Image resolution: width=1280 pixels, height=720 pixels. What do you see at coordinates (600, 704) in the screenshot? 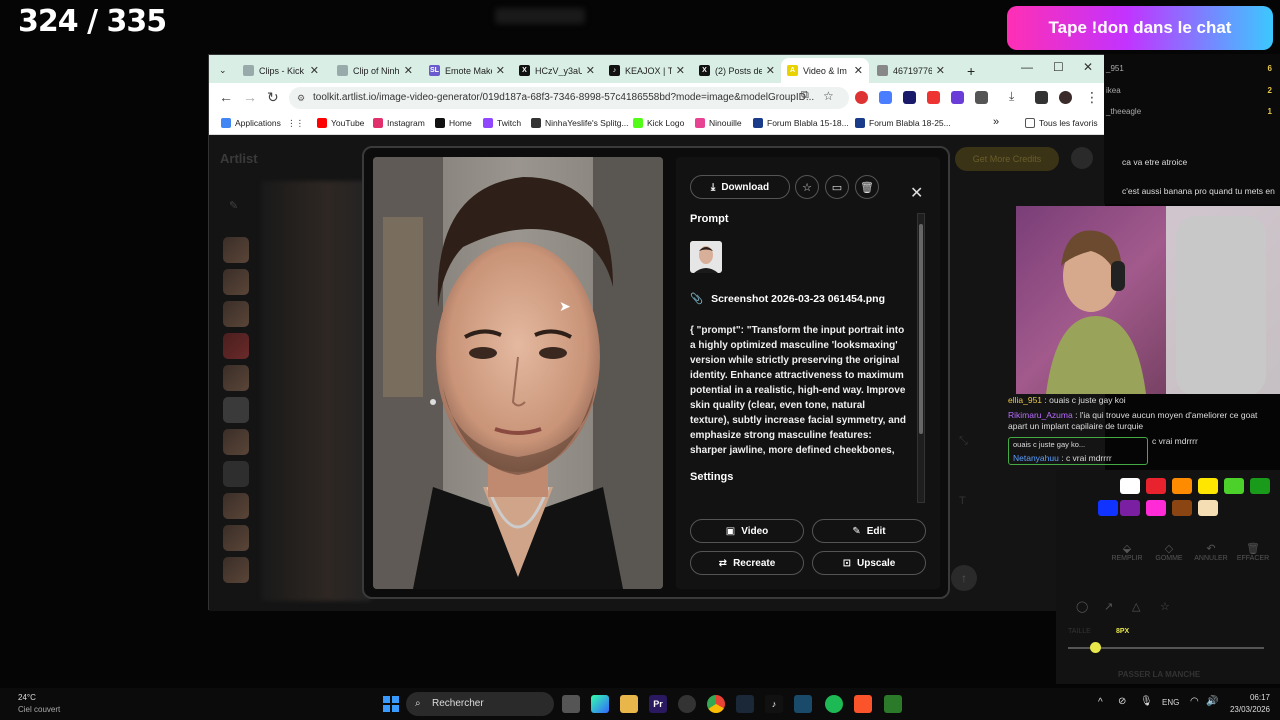
I see `copilot-icon` at bounding box center [600, 704].